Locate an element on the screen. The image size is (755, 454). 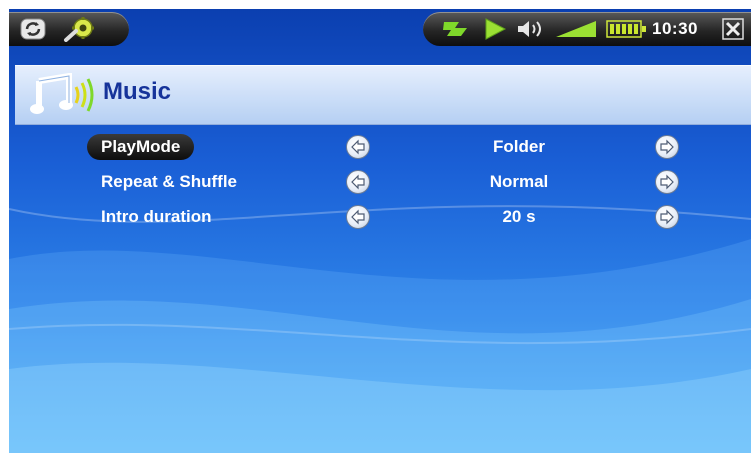
volume-icon is located at coordinates (529, 29).